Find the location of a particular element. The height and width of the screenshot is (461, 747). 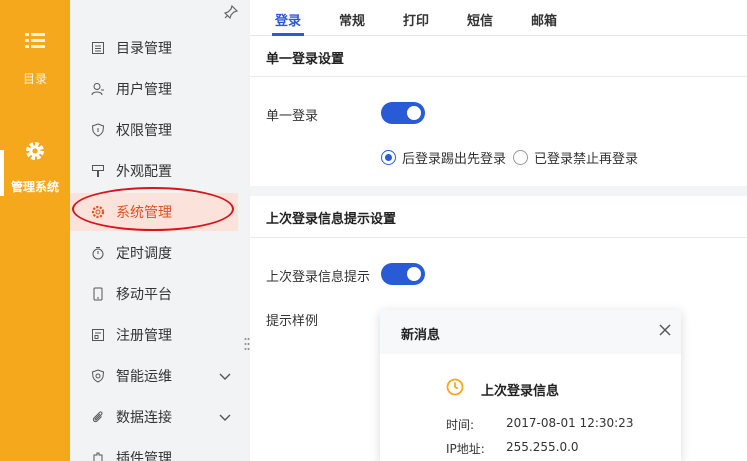

highlight-annotation-circle is located at coordinates (153, 209).